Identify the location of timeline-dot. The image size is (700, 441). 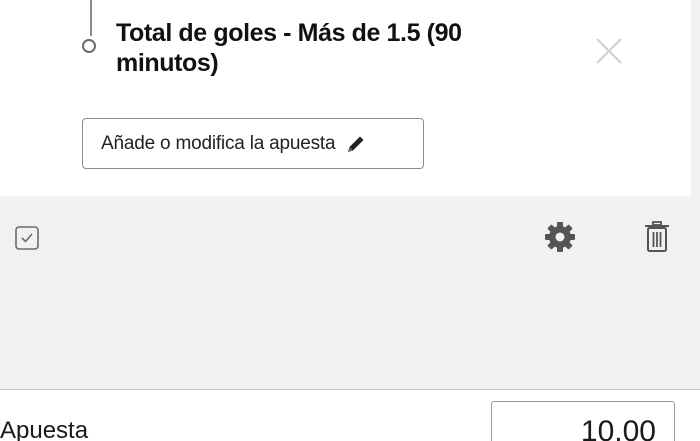
(89, 46).